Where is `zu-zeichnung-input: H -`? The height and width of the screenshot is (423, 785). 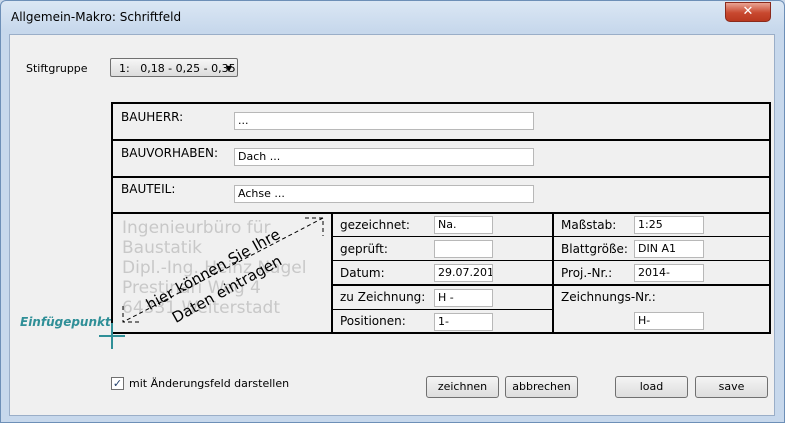 zu-zeichnung-input: H - is located at coordinates (463, 298).